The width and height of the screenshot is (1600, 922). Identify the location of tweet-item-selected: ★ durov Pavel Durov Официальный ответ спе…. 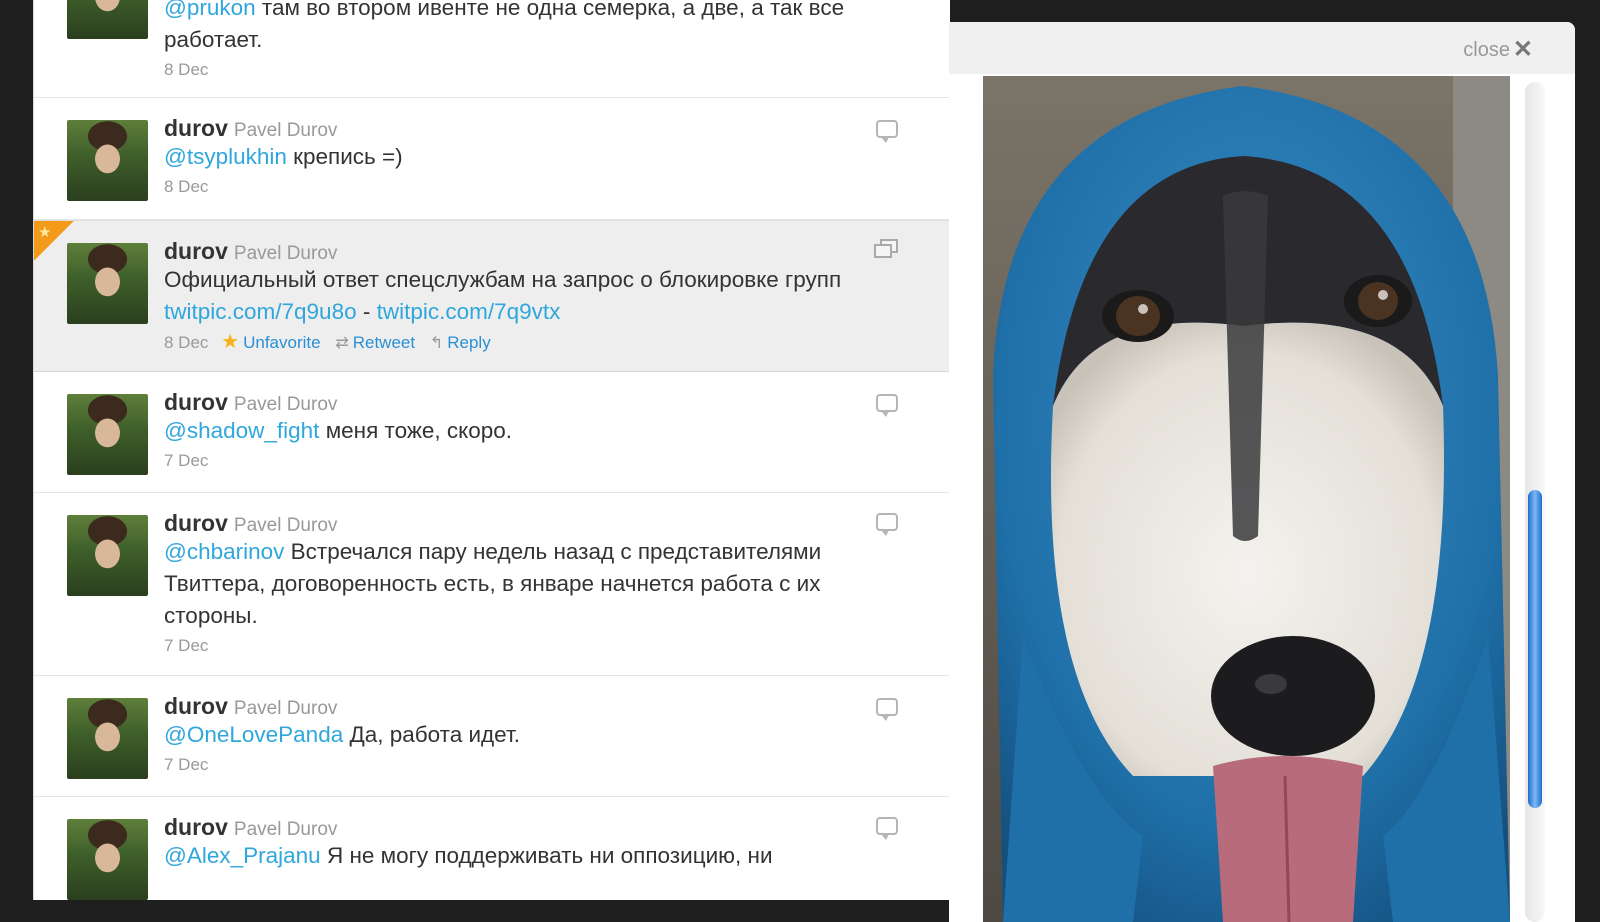
(492, 296).